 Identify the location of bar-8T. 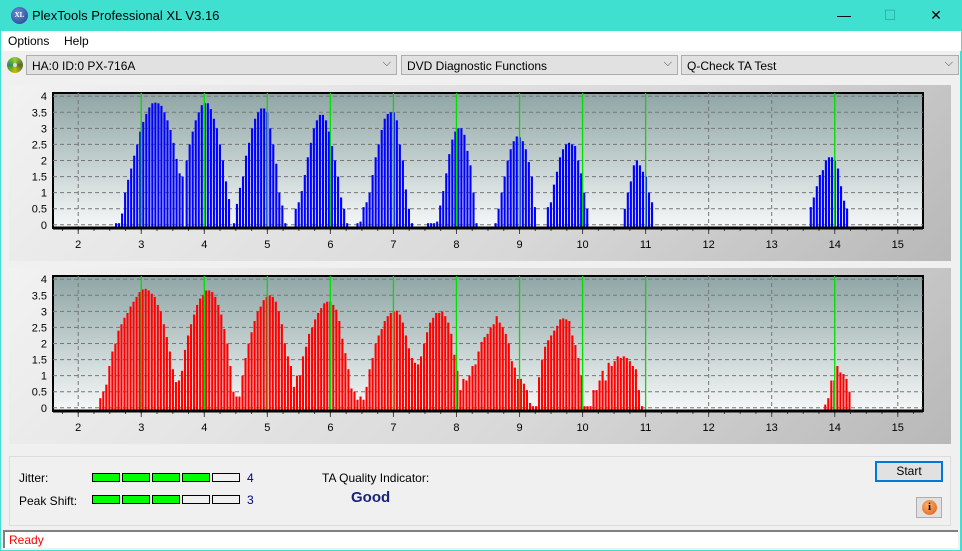
(467, 189).